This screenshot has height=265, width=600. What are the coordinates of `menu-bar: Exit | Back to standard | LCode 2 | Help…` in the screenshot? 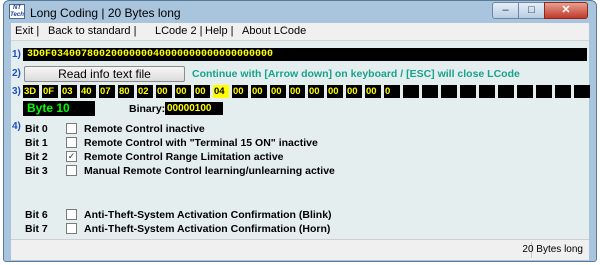 It's located at (300, 32).